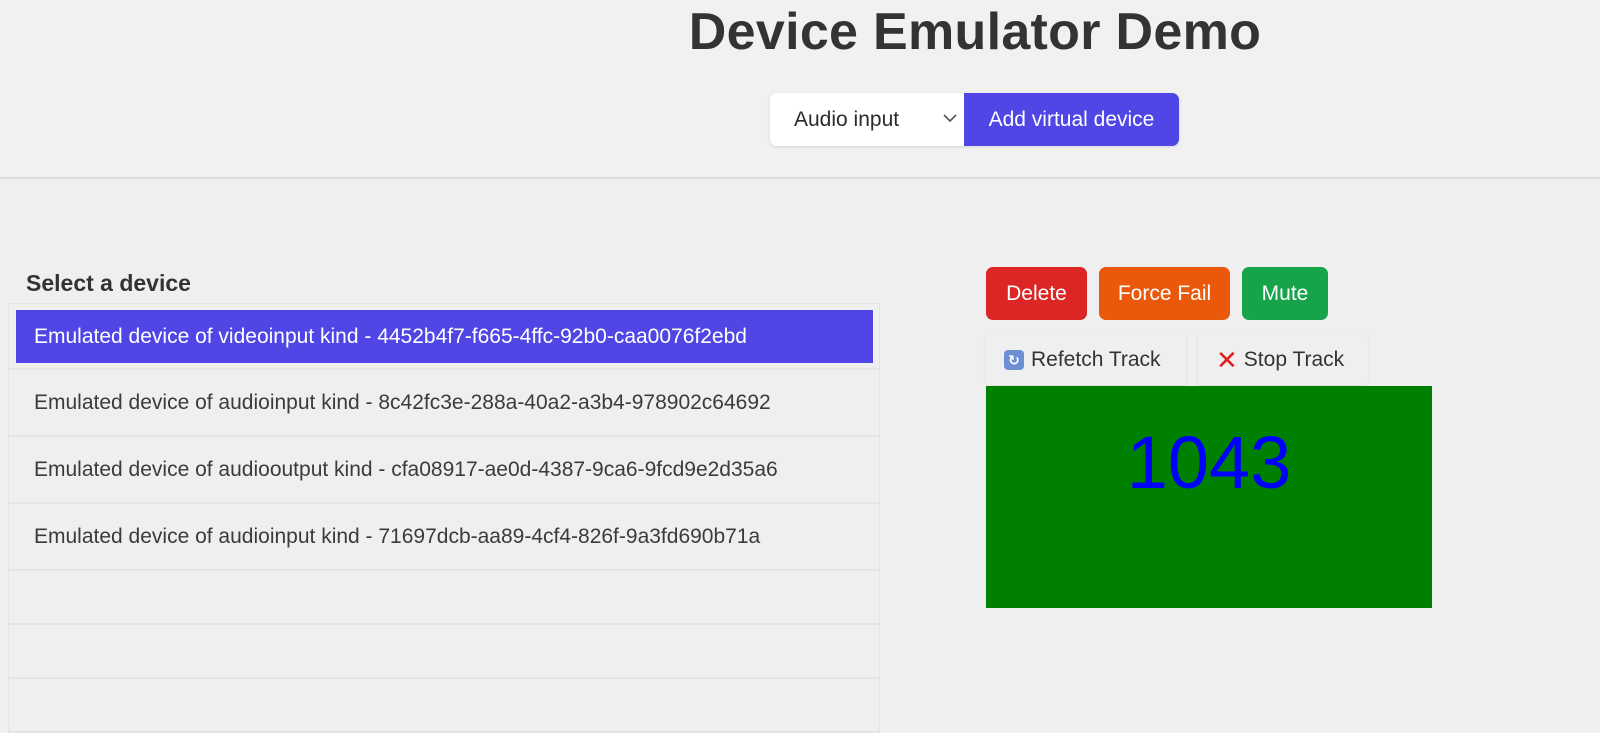 The image size is (1600, 733). Describe the element at coordinates (444, 366) in the screenshot. I see `list-divider` at that location.